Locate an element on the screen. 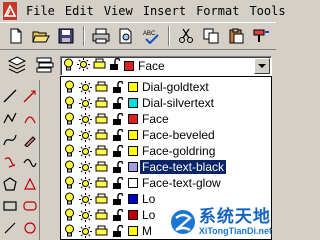 This screenshot has height=240, width=320. layer-list-item: Face is located at coordinates (166, 119).